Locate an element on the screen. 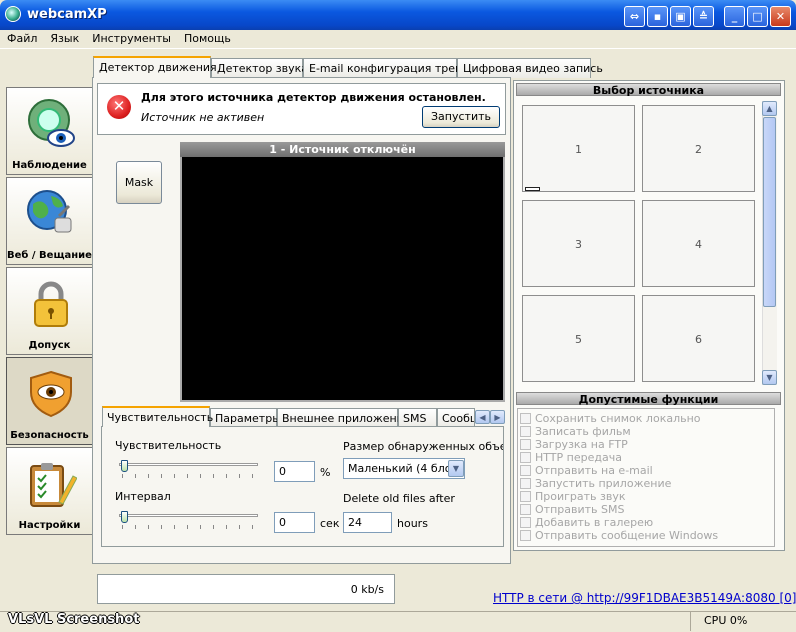 The height and width of the screenshot is (632, 796). clipboard-pencil-icon is located at coordinates (53, 485).